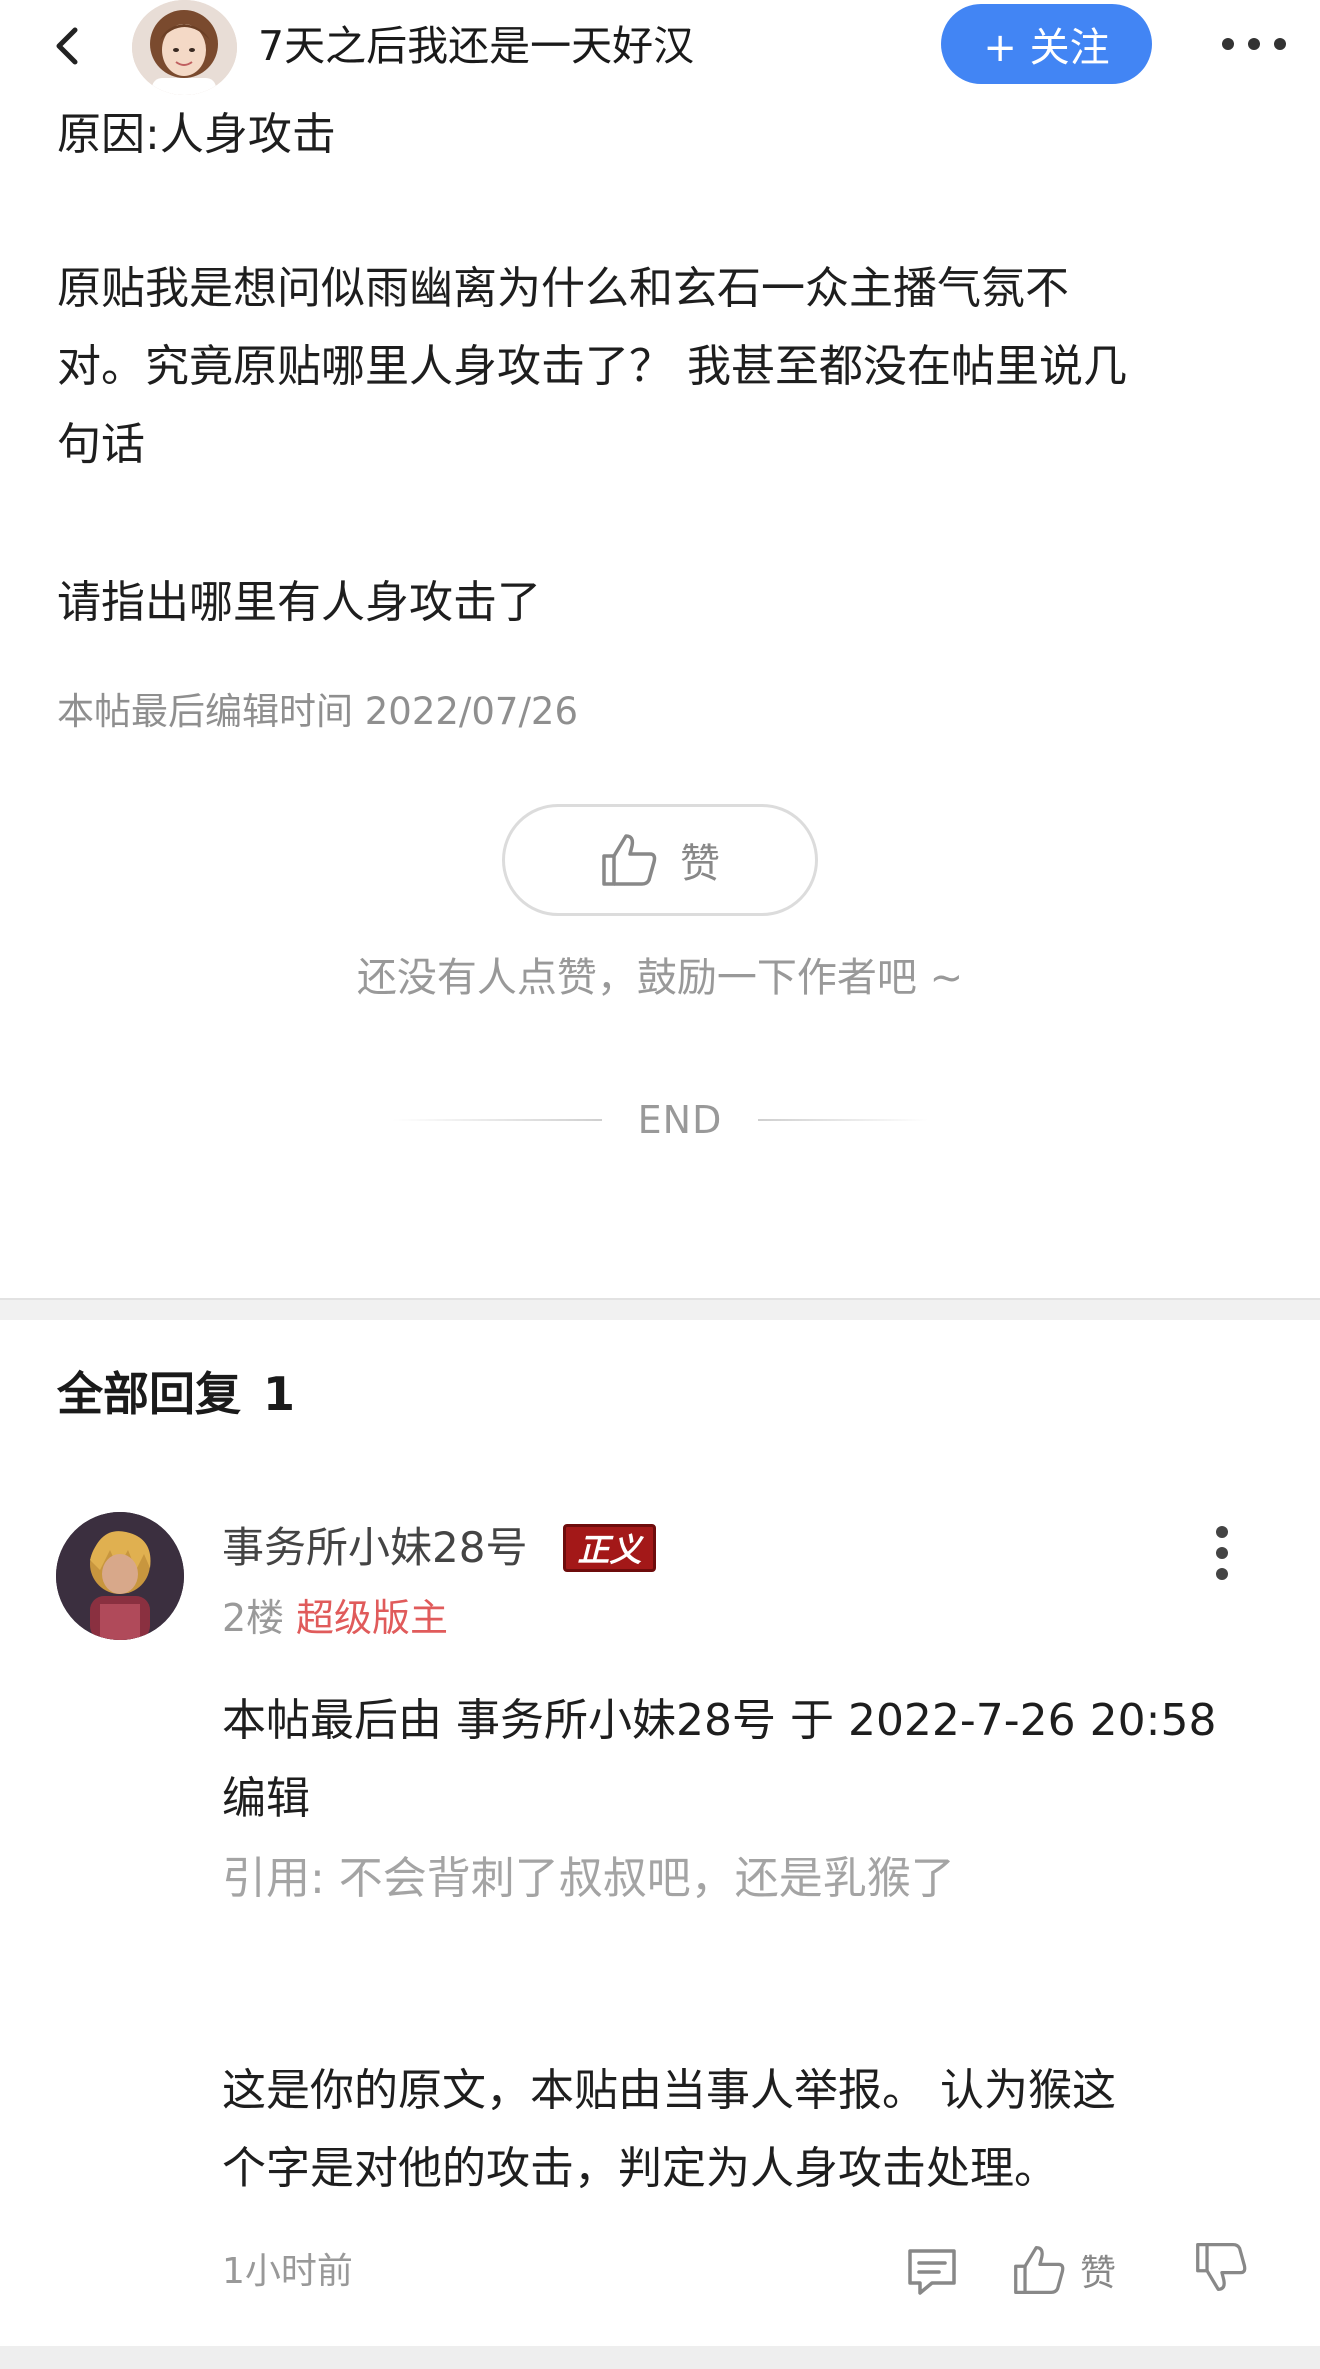 This screenshot has width=1320, height=2369. What do you see at coordinates (253, 1618) in the screenshot?
I see `reply-floor: 2楼` at bounding box center [253, 1618].